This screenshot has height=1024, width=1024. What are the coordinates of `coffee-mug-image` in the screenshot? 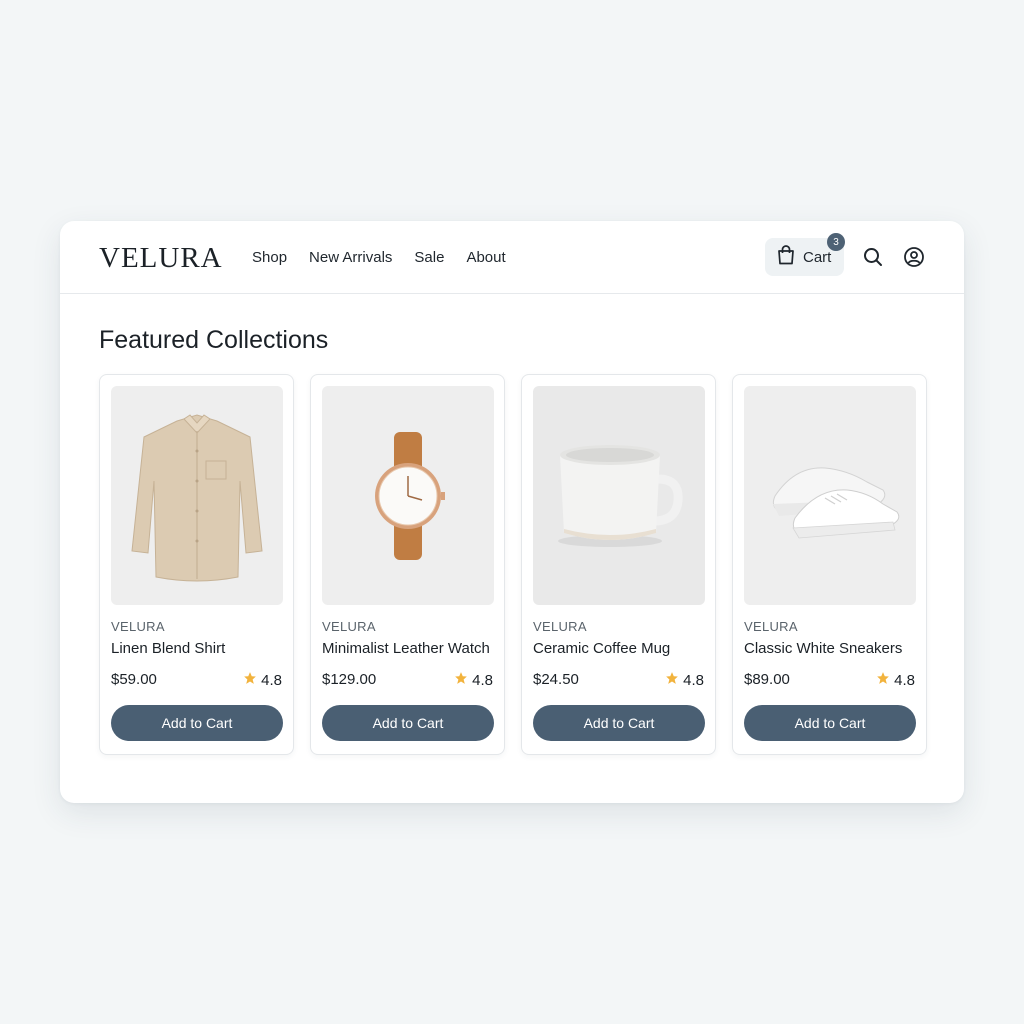 It's located at (619, 495).